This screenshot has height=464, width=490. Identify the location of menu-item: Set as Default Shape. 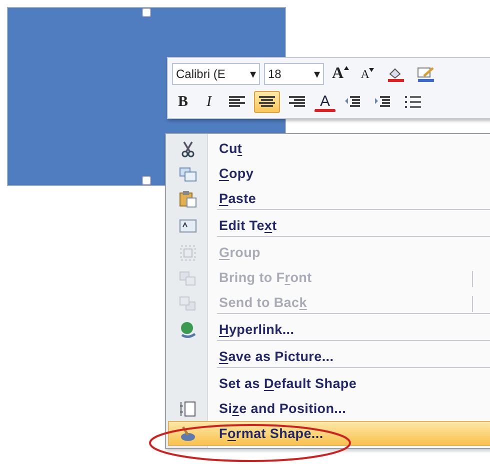
(329, 383).